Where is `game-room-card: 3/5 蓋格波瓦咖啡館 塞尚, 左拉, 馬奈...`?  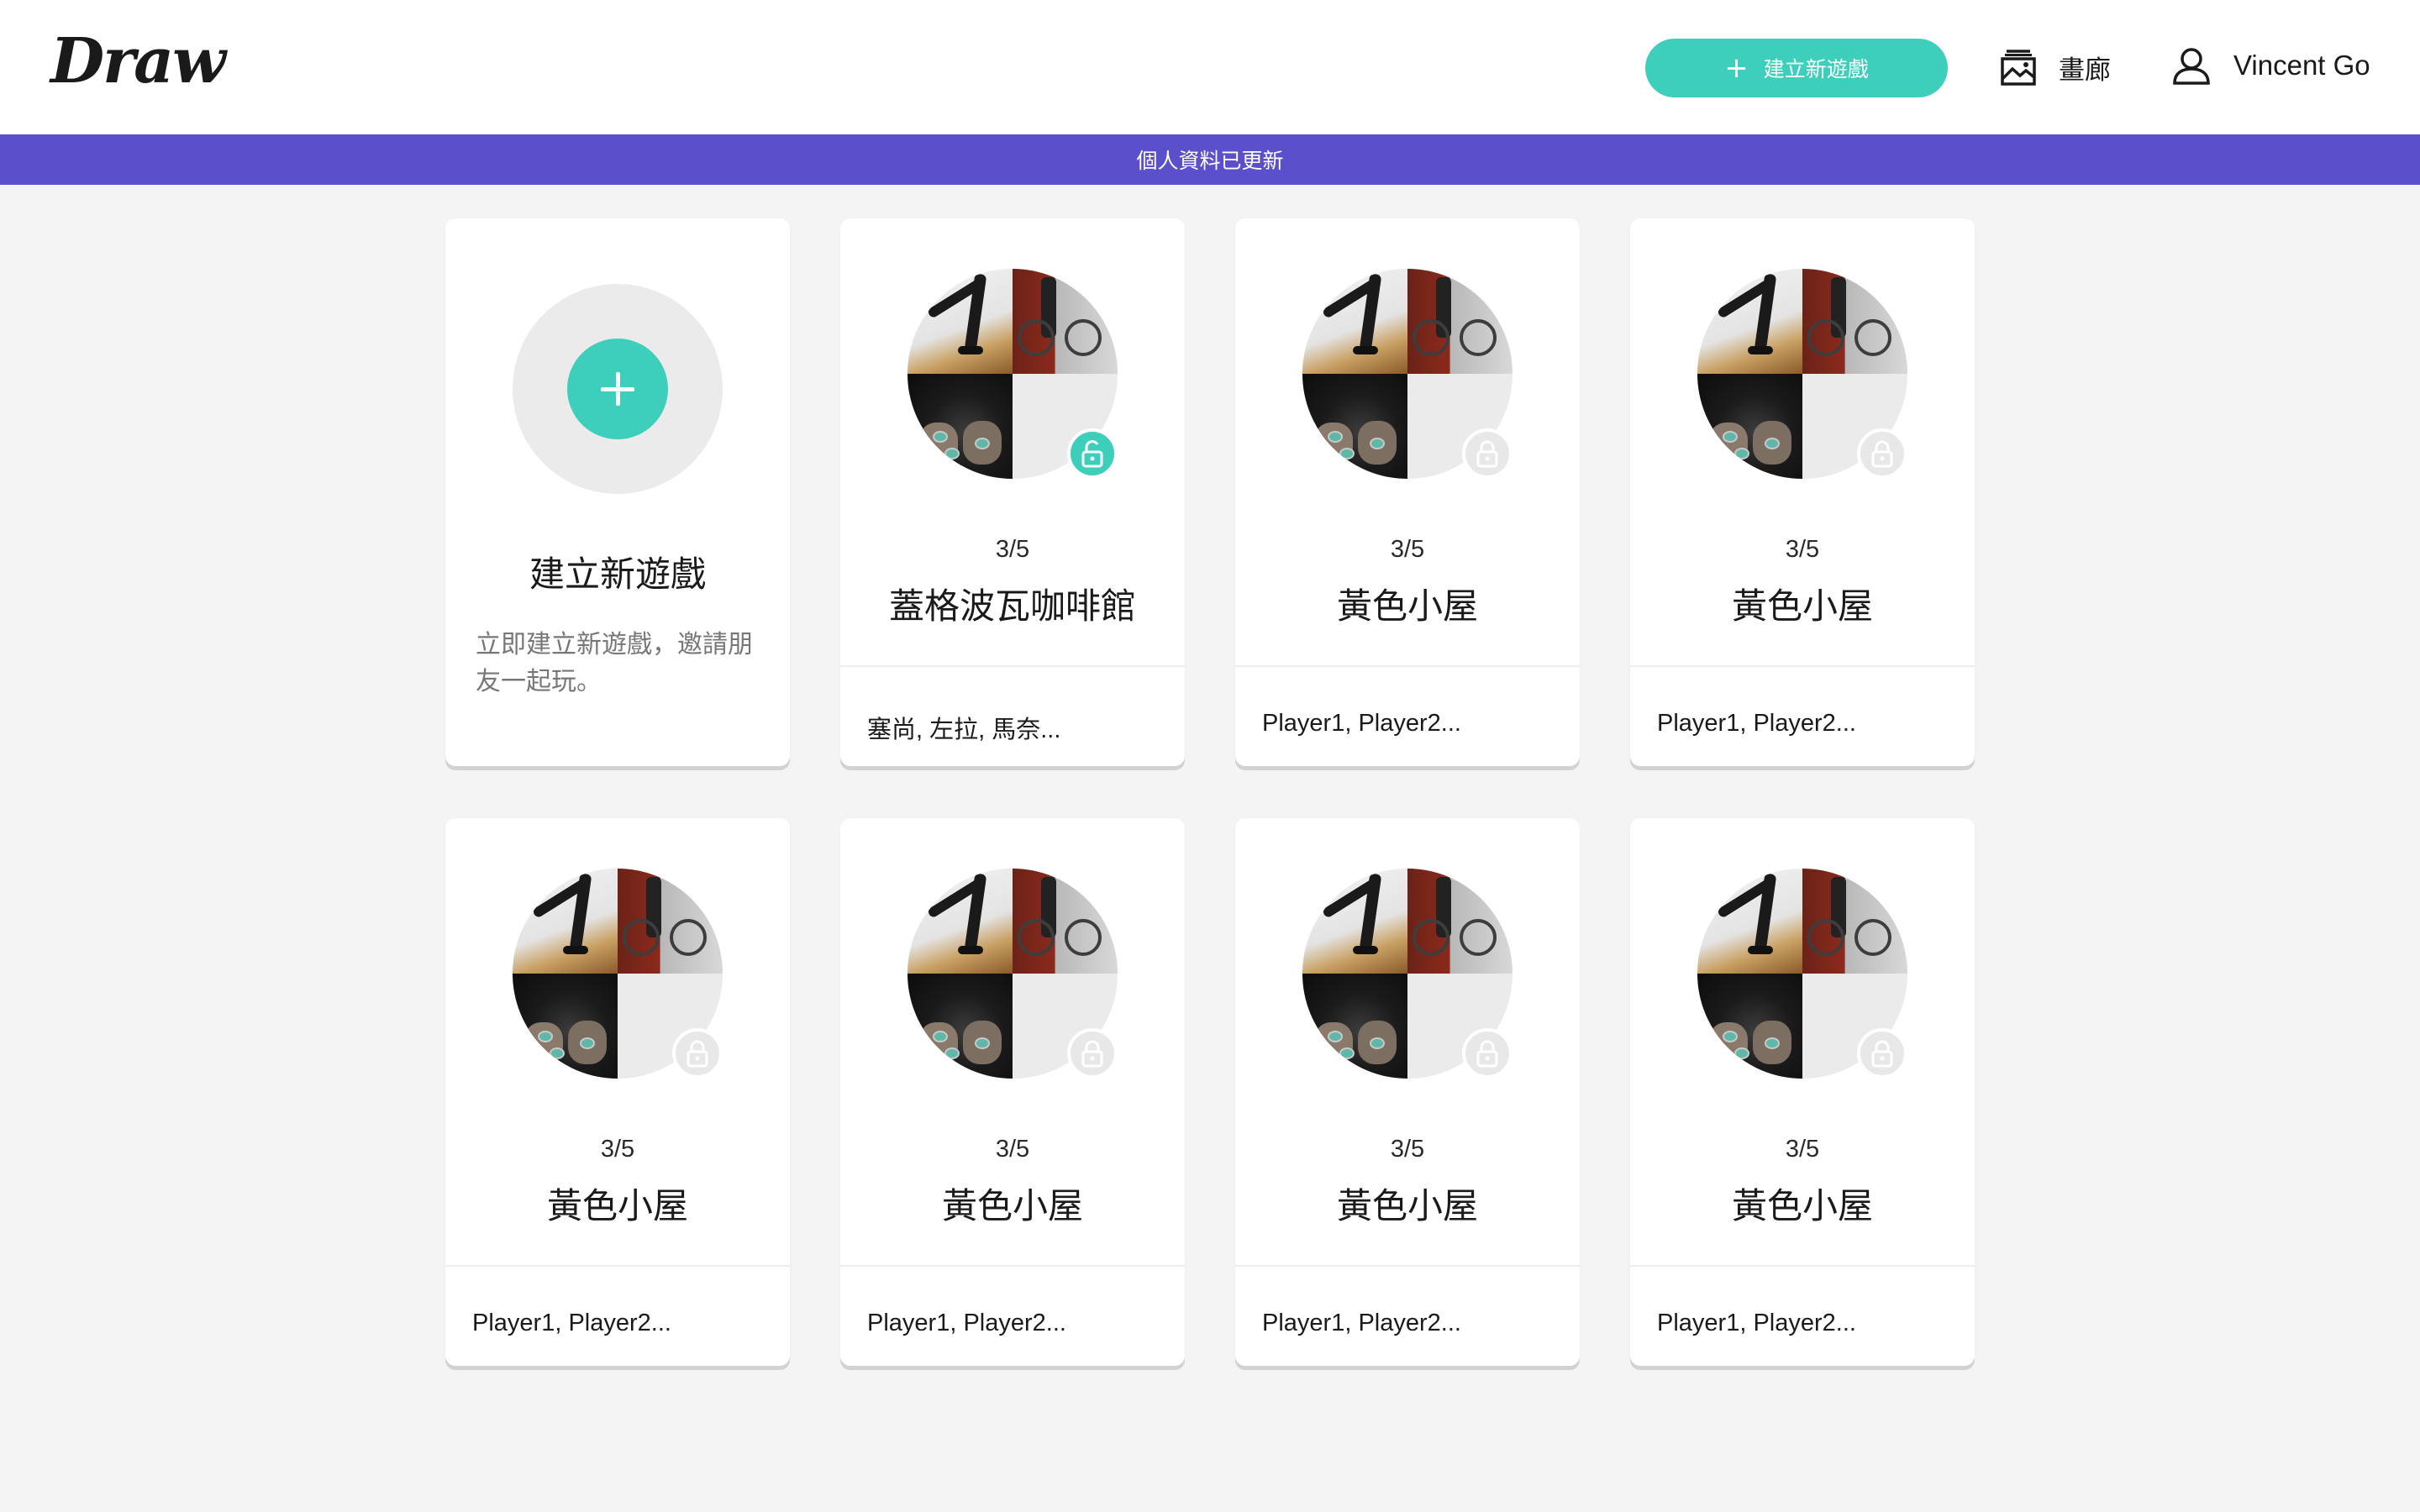
game-room-card: 3/5 蓋格波瓦咖啡館 塞尚, 左拉, 馬奈... is located at coordinates (1013, 492).